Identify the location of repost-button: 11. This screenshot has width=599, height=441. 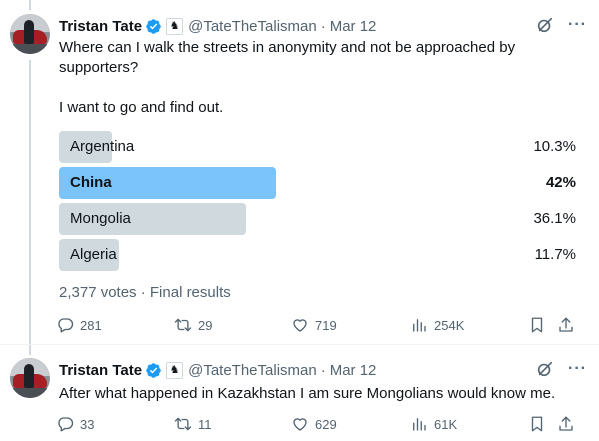
(193, 424).